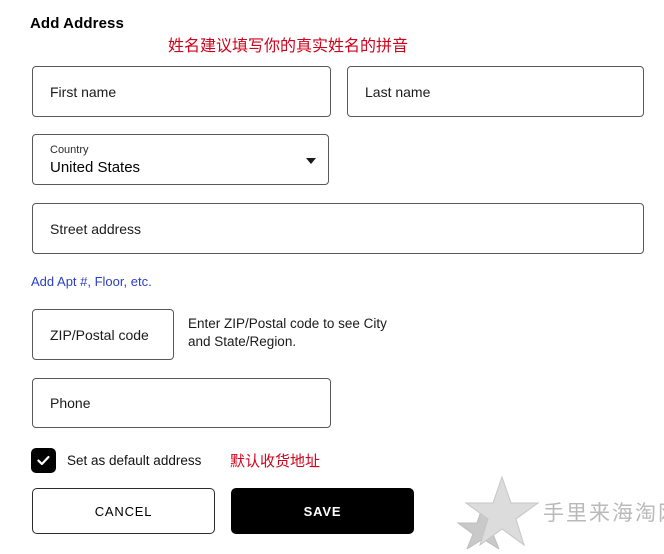 Image resolution: width=664 pixels, height=554 pixels. I want to click on default-address-row: Set as default address, so click(116, 460).